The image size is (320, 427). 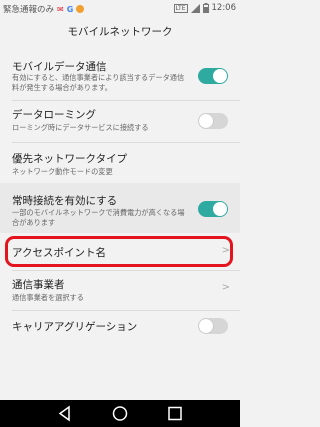 What do you see at coordinates (205, 8) in the screenshot?
I see `battery-icon` at bounding box center [205, 8].